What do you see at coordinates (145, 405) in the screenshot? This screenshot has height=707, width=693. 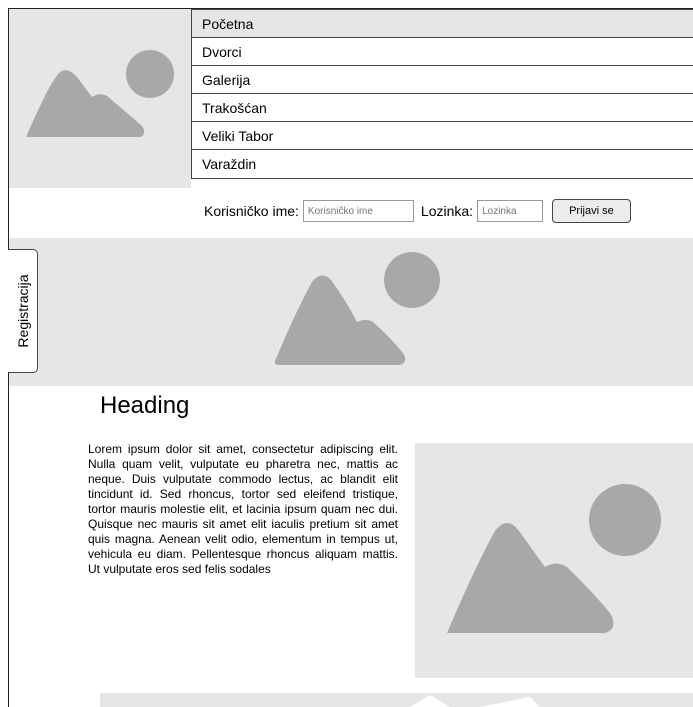 I see `page-heading: Heading` at bounding box center [145, 405].